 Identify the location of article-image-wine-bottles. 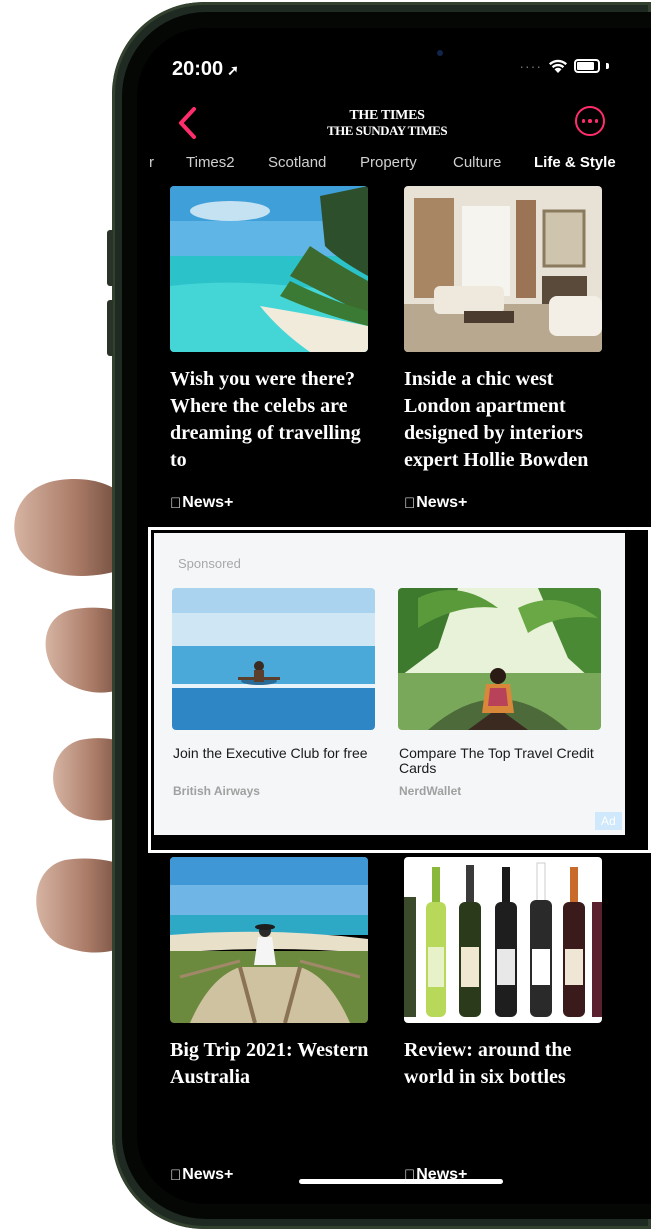
(503, 940).